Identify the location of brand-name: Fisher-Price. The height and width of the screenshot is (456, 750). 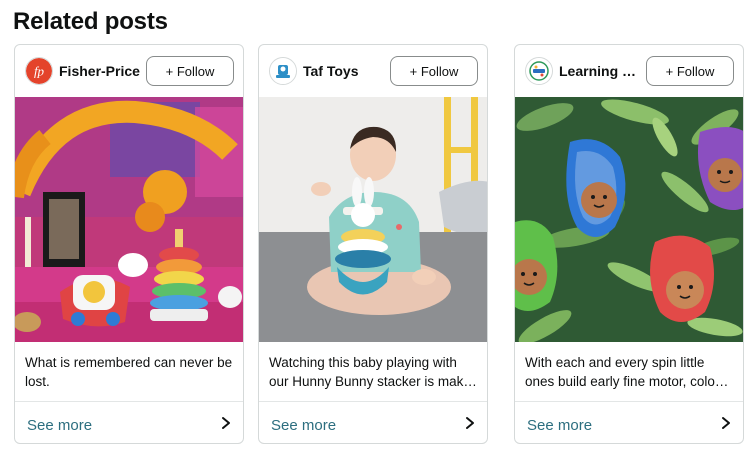
(100, 71).